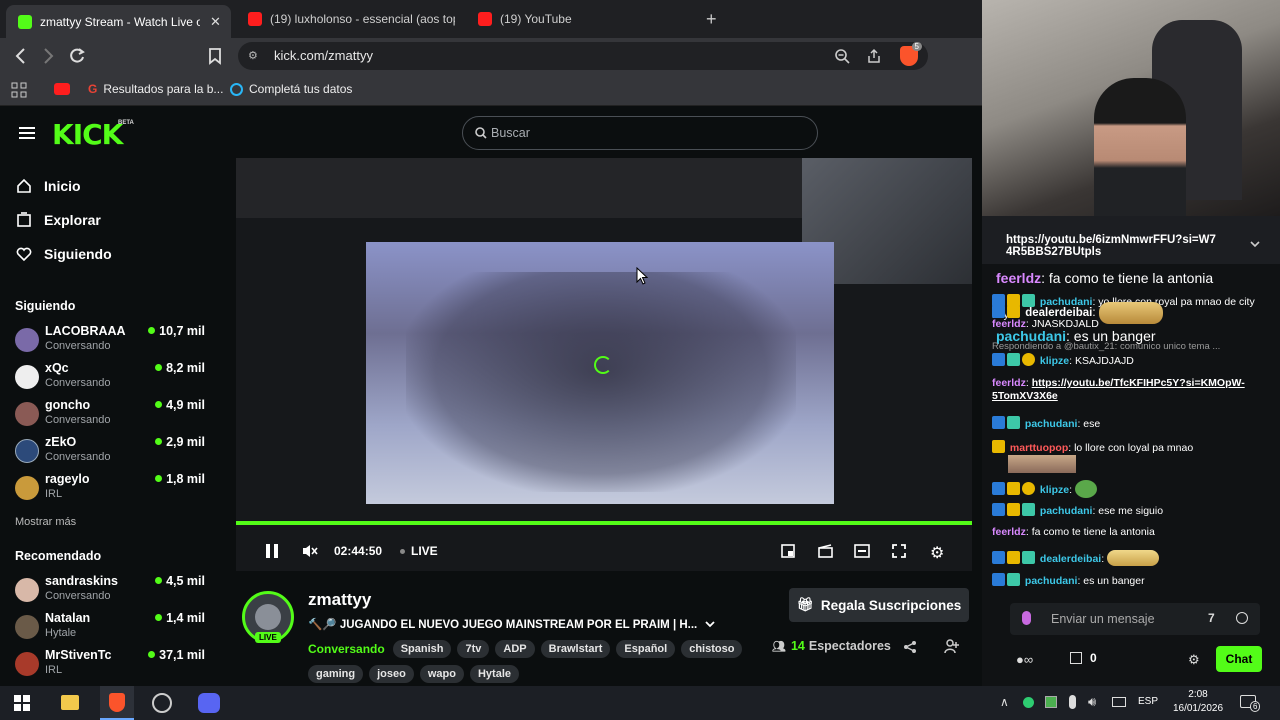 The width and height of the screenshot is (1280, 720). I want to click on emoji-icon, so click(1242, 618).